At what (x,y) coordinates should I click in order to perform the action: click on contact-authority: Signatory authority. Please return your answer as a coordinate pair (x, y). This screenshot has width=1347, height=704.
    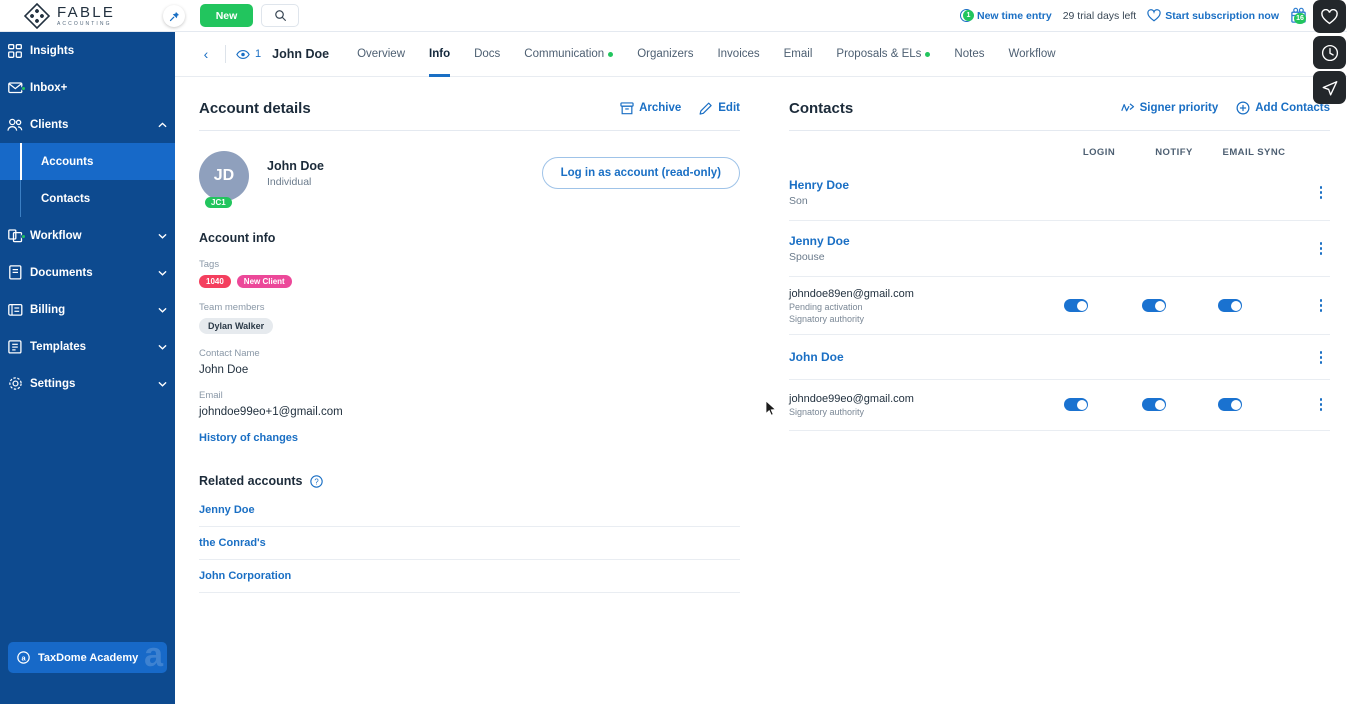
    Looking at the image, I should click on (827, 412).